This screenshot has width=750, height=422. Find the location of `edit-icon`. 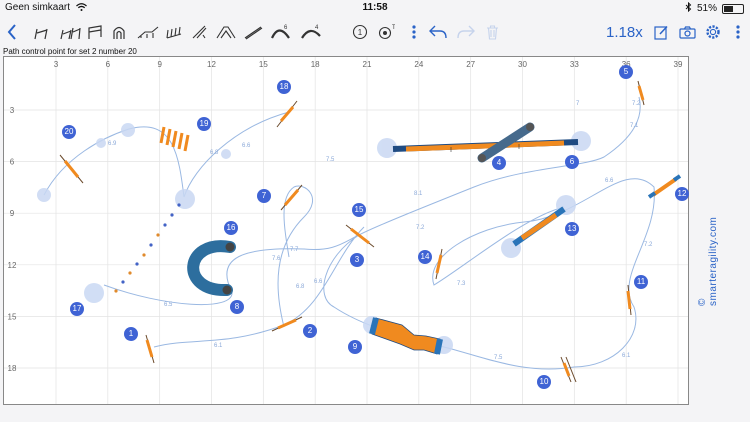

edit-icon is located at coordinates (660, 32).